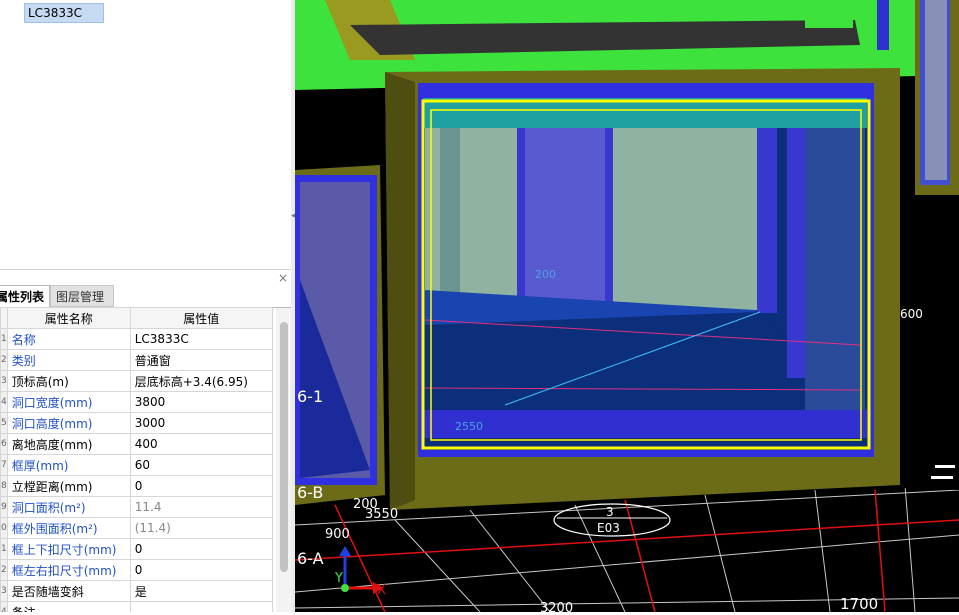 The width and height of the screenshot is (959, 615). What do you see at coordinates (4, 444) in the screenshot?
I see `row-index-cell: 6` at bounding box center [4, 444].